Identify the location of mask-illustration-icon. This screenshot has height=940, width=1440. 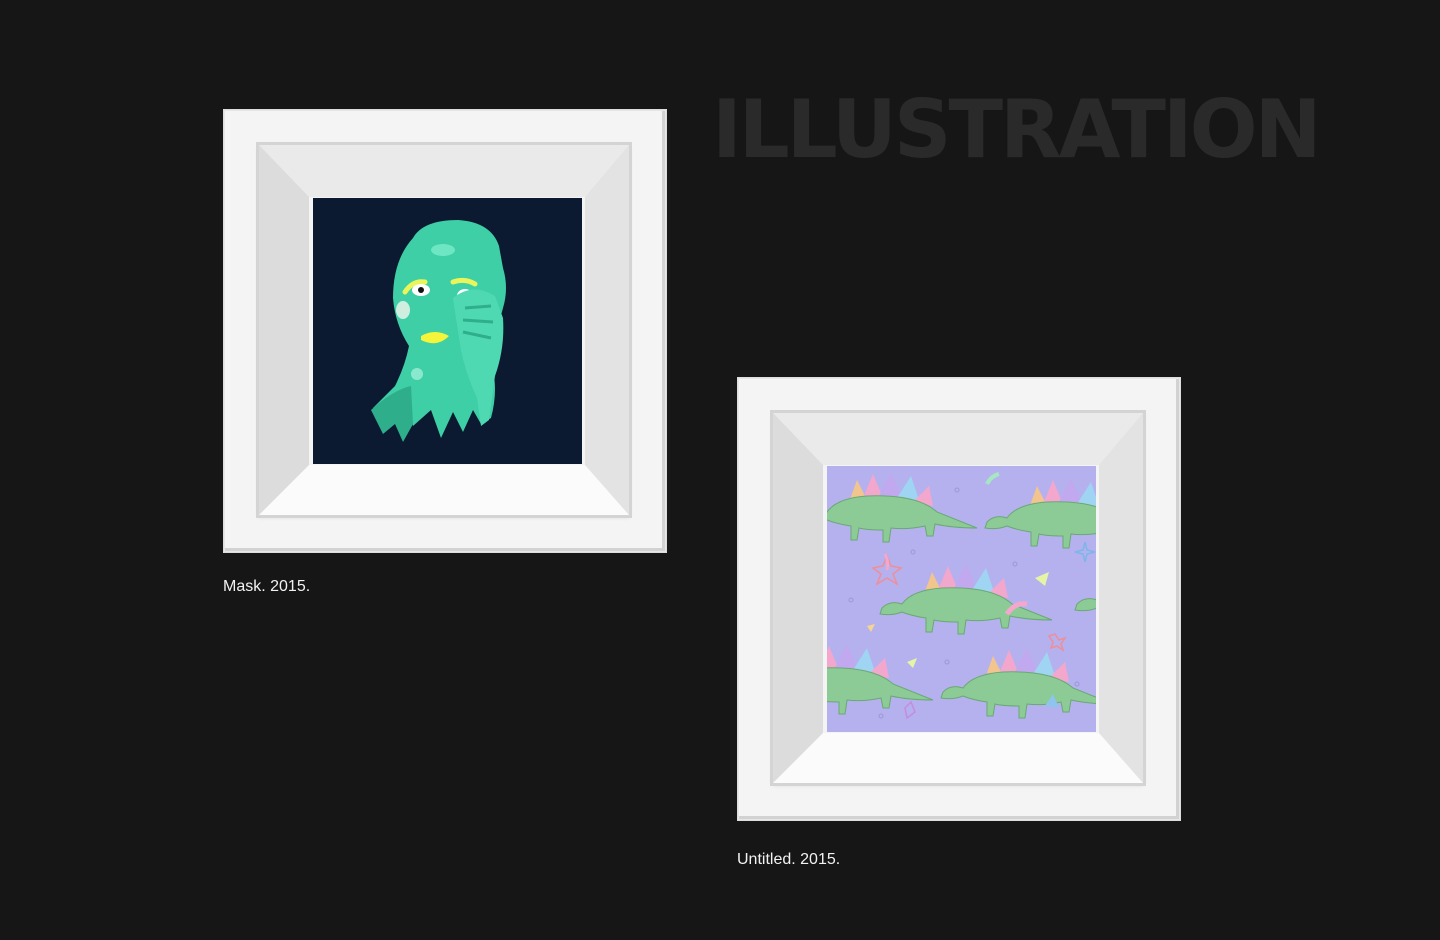
(447, 331).